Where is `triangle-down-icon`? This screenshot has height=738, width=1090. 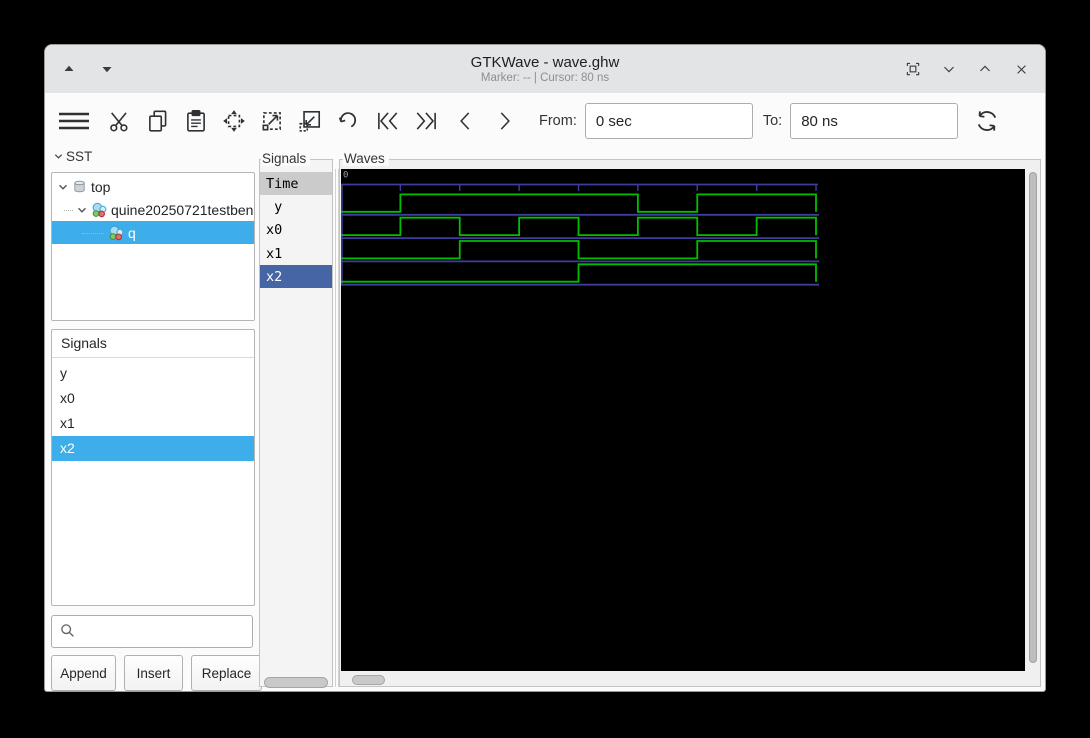
triangle-down-icon is located at coordinates (107, 70).